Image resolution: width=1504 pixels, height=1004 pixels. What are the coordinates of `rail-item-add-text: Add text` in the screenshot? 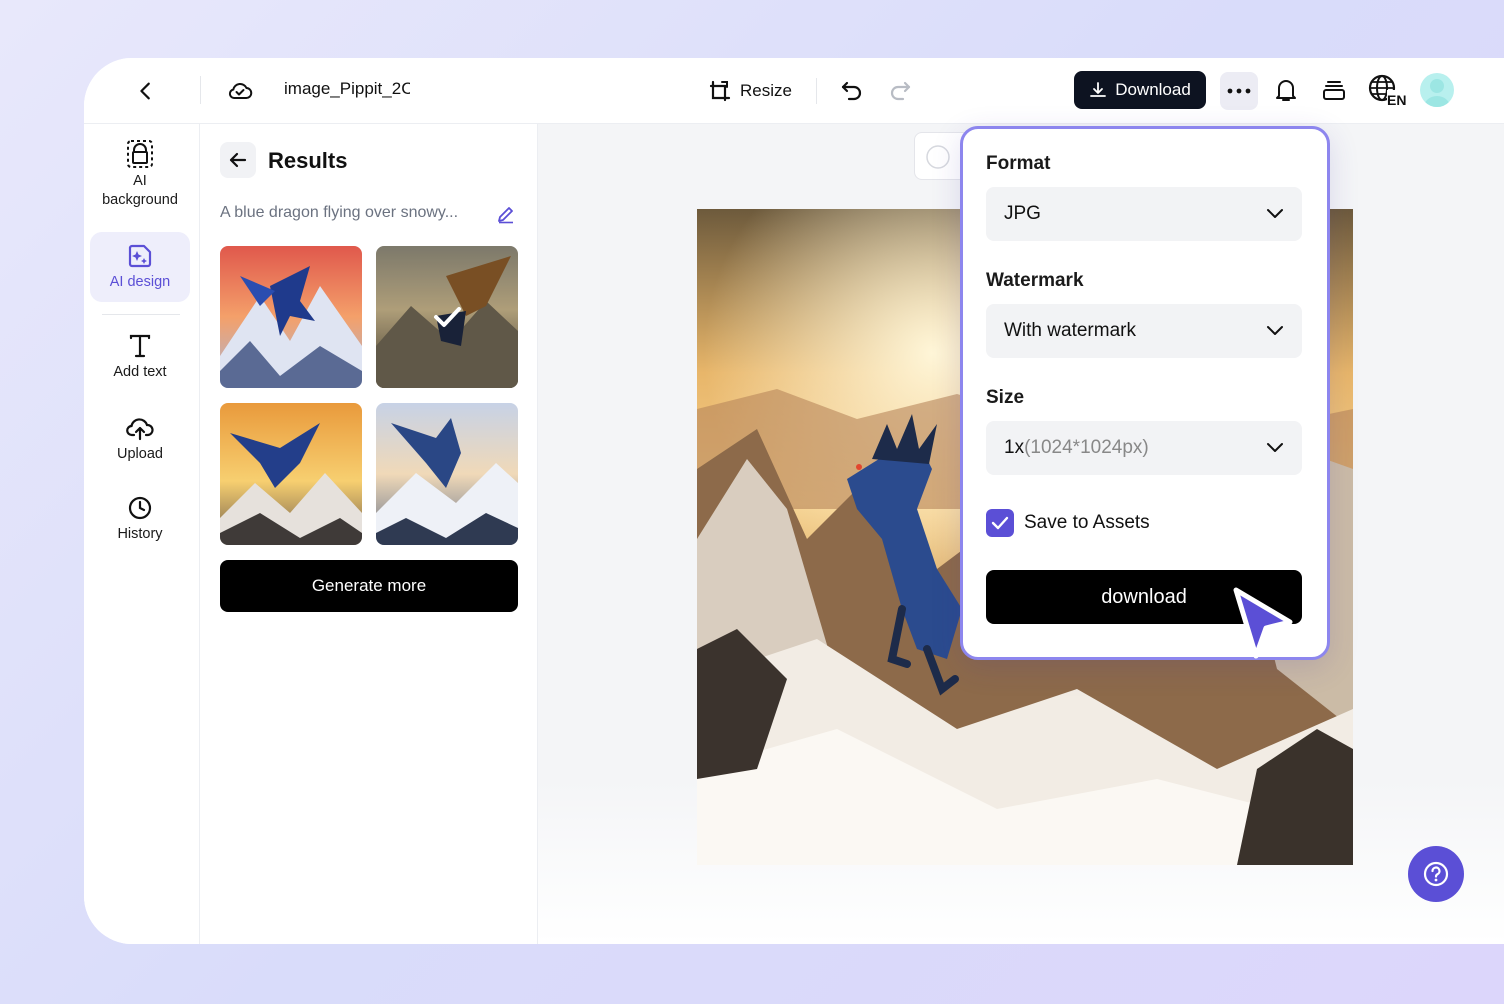 It's located at (140, 360).